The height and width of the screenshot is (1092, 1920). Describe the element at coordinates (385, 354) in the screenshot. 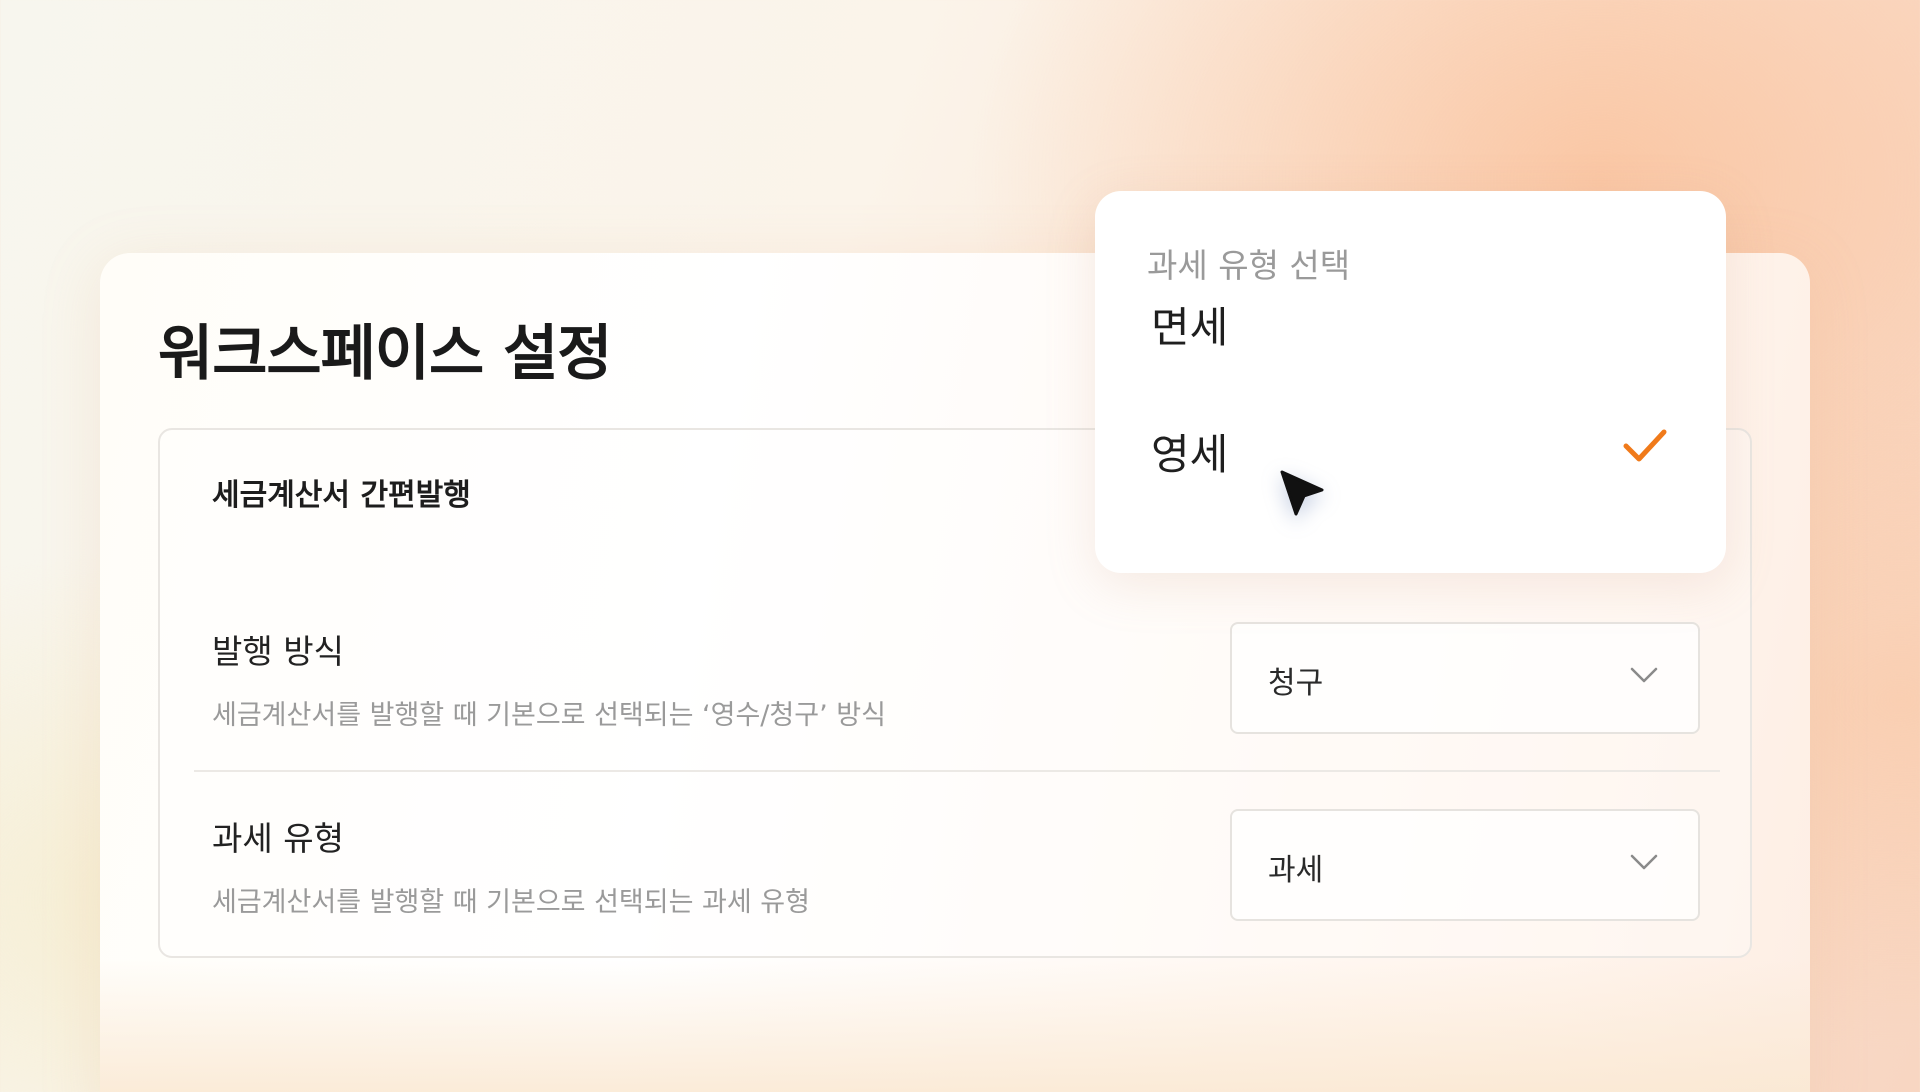

I see `page-title: 워크스페이스 설정` at that location.